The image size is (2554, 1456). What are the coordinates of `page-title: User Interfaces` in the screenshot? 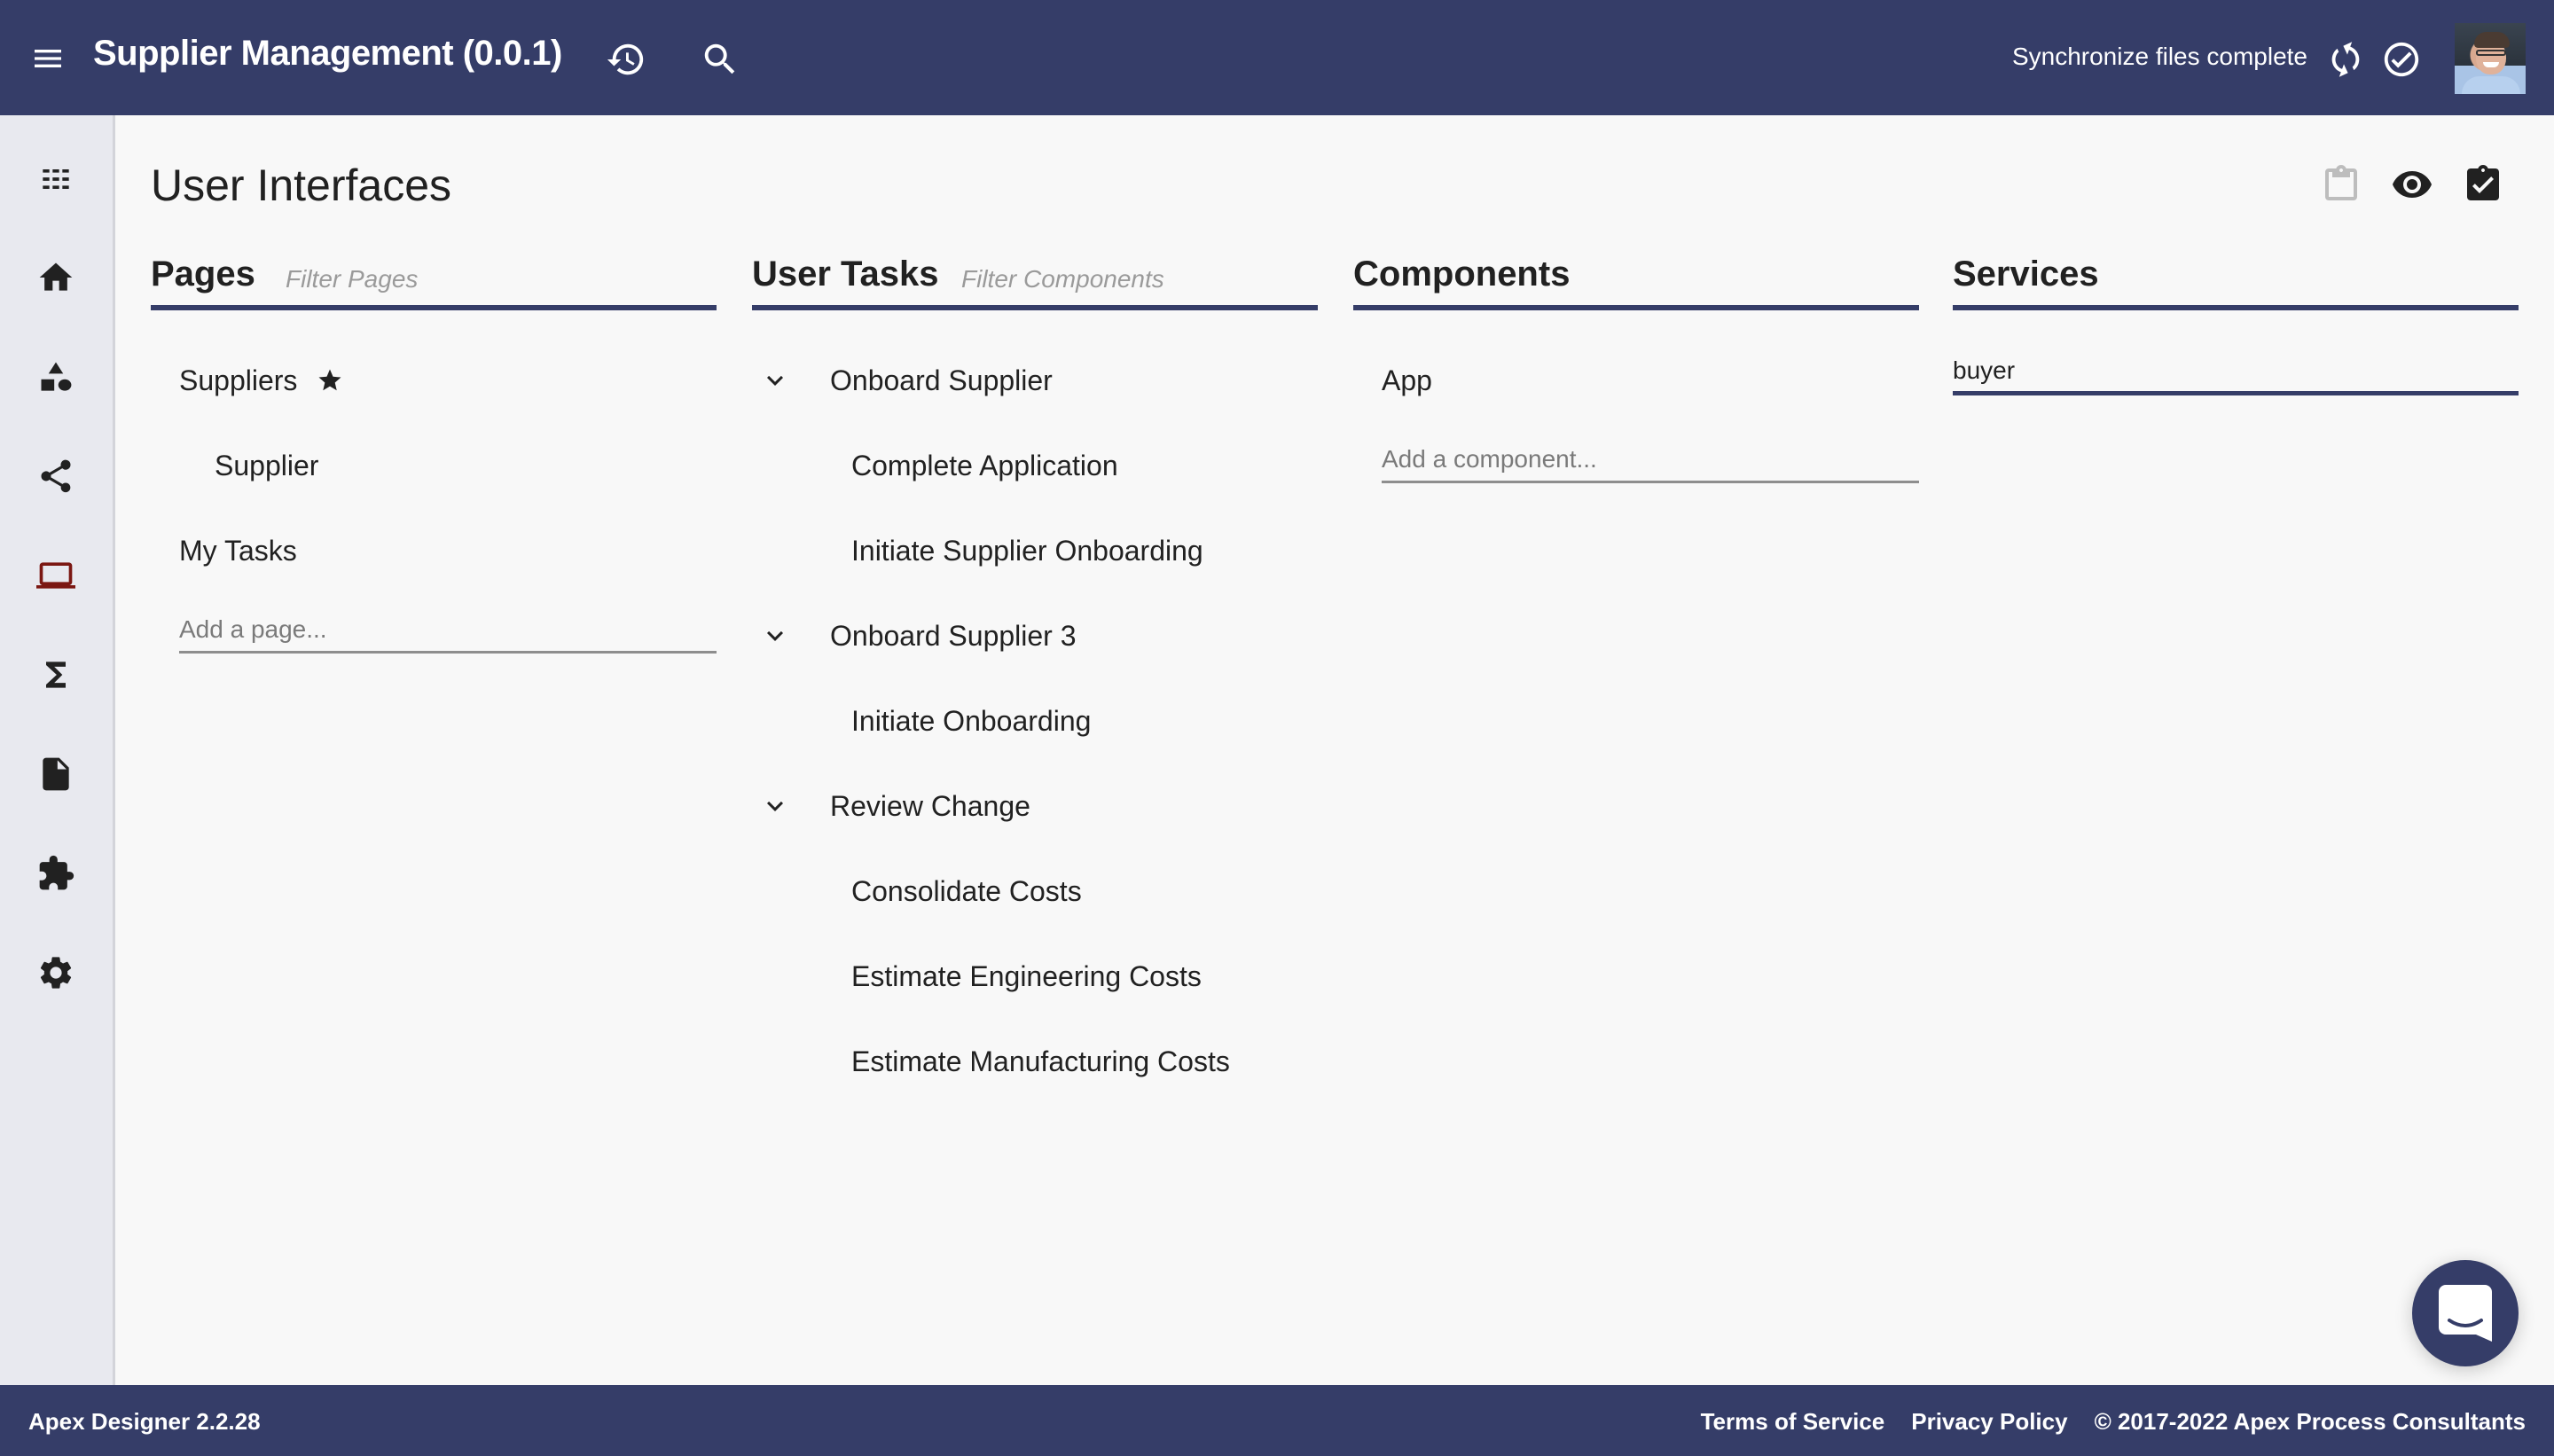 It's located at (301, 185).